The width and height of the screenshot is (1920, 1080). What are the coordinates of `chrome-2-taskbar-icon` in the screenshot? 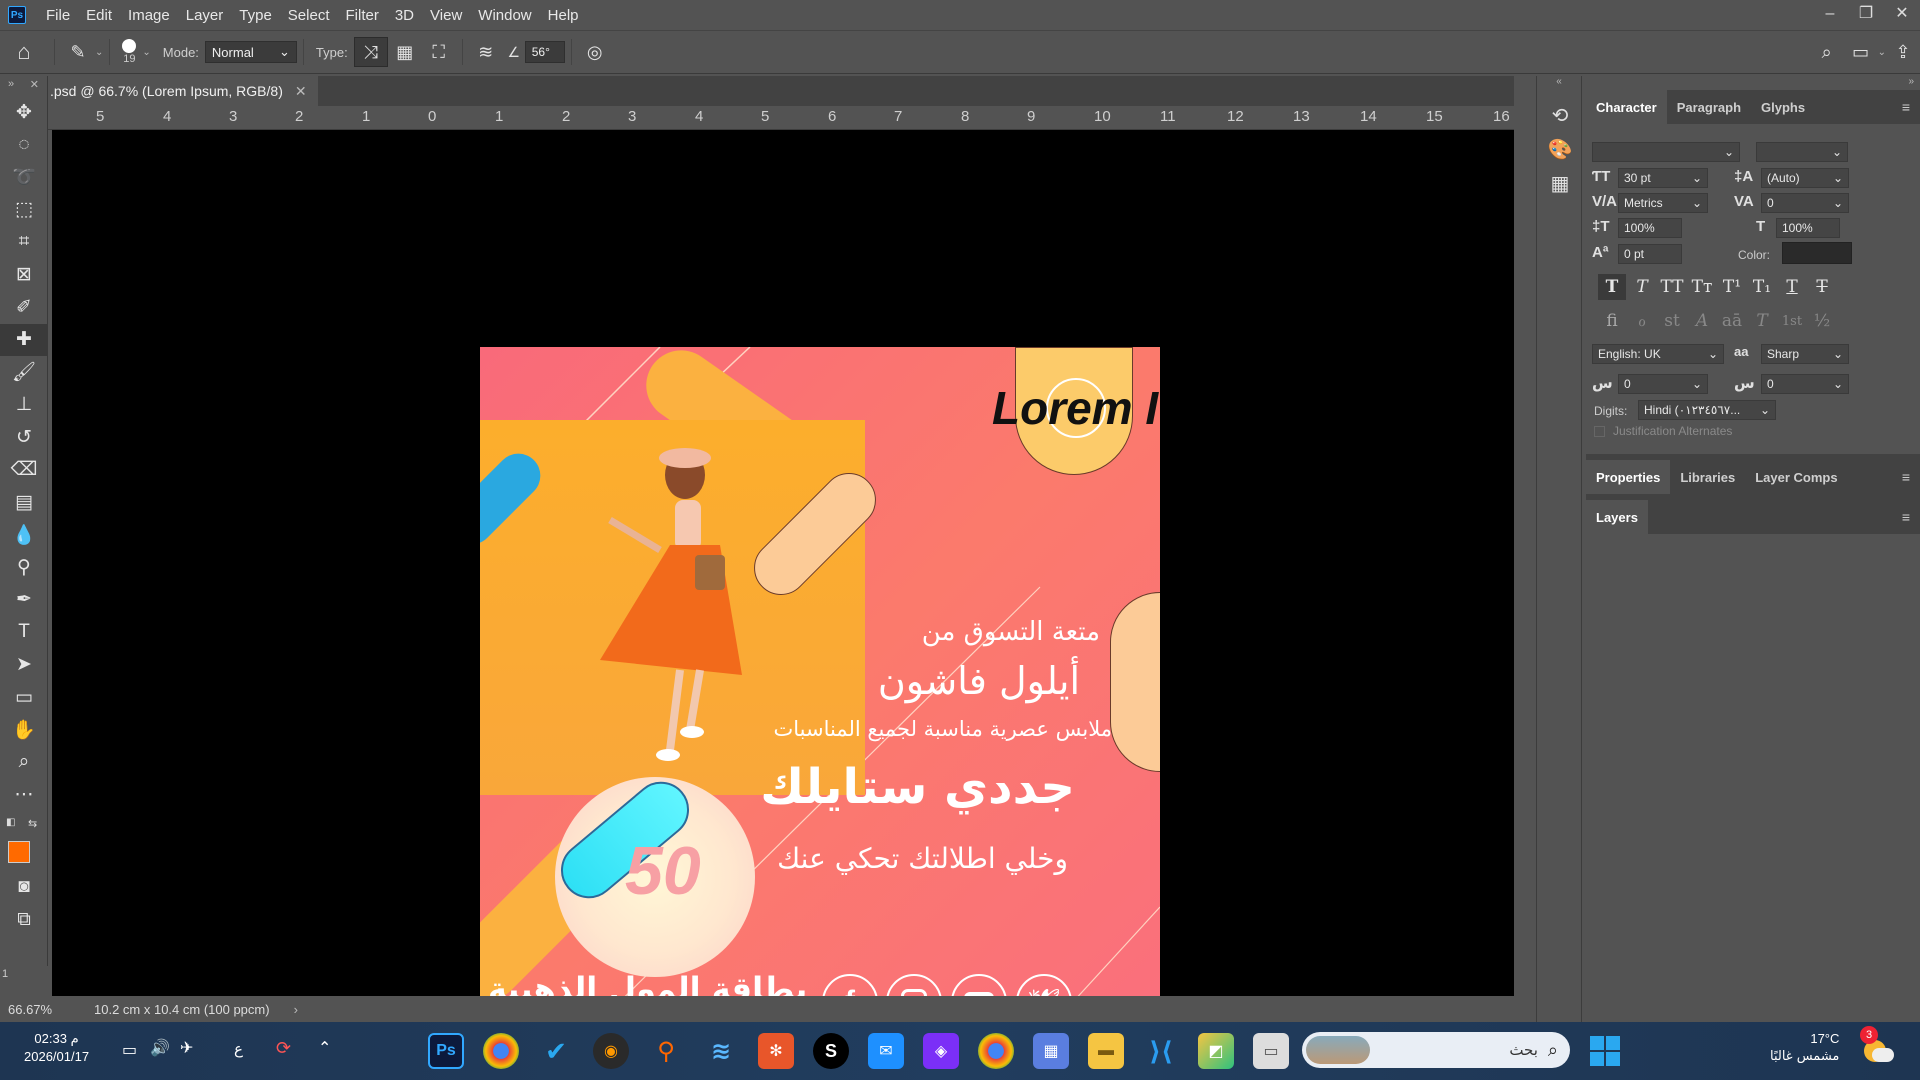 It's located at (996, 1051).